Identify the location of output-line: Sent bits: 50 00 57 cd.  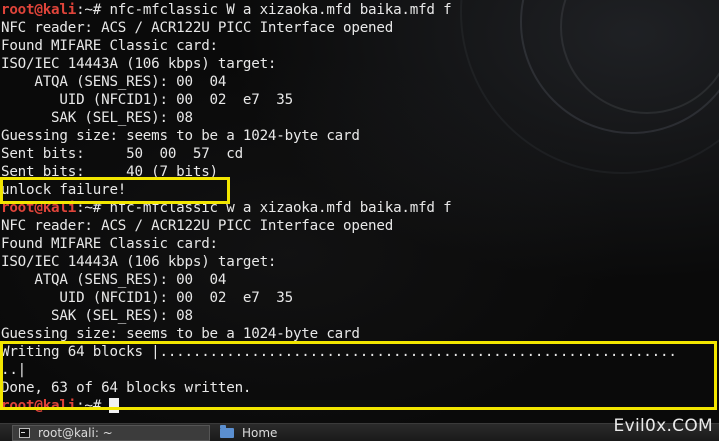
(122, 154).